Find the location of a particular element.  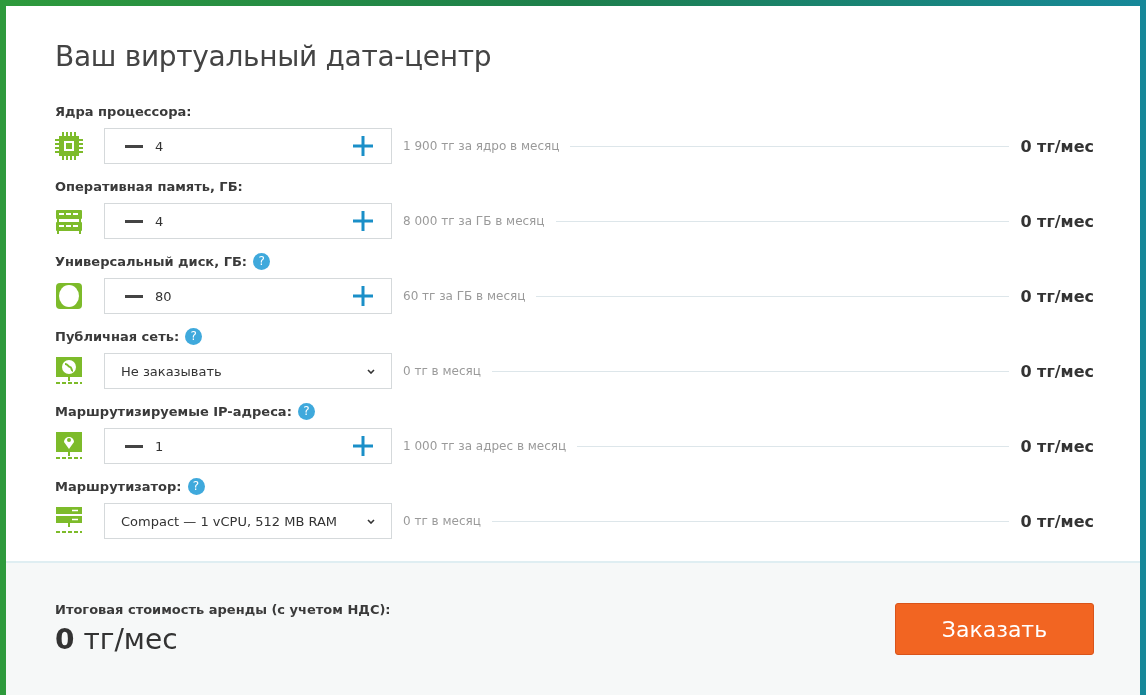

price-note: 1 000 тг за адрес в месяц is located at coordinates (485, 446).